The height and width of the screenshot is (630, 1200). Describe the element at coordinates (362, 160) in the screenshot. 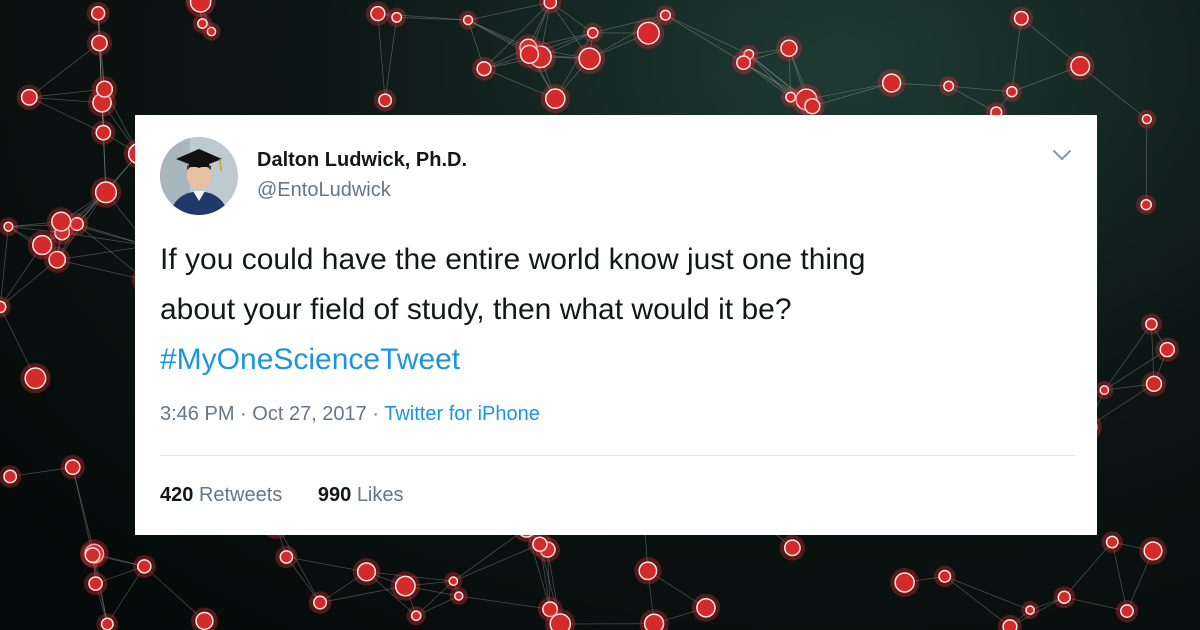

I see `author-name: Dalton Ludwick, Ph.D.` at that location.